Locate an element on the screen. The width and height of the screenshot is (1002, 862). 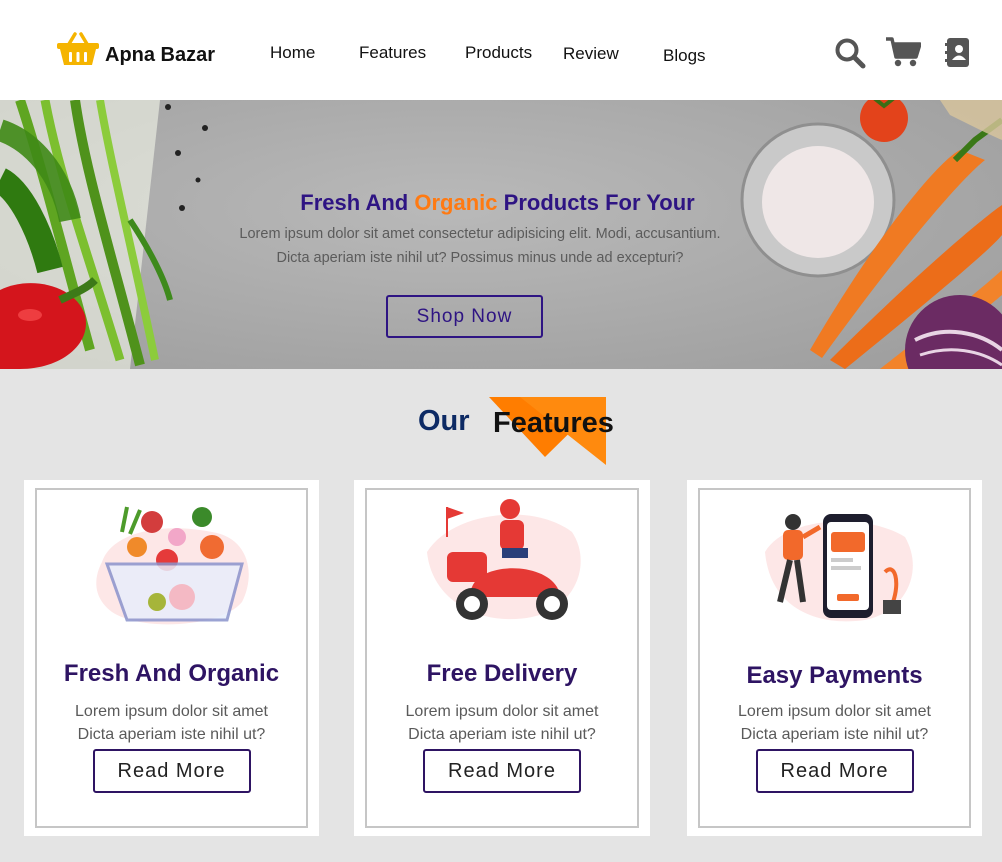
brand-name: Apna Bazar is located at coordinates (160, 55).